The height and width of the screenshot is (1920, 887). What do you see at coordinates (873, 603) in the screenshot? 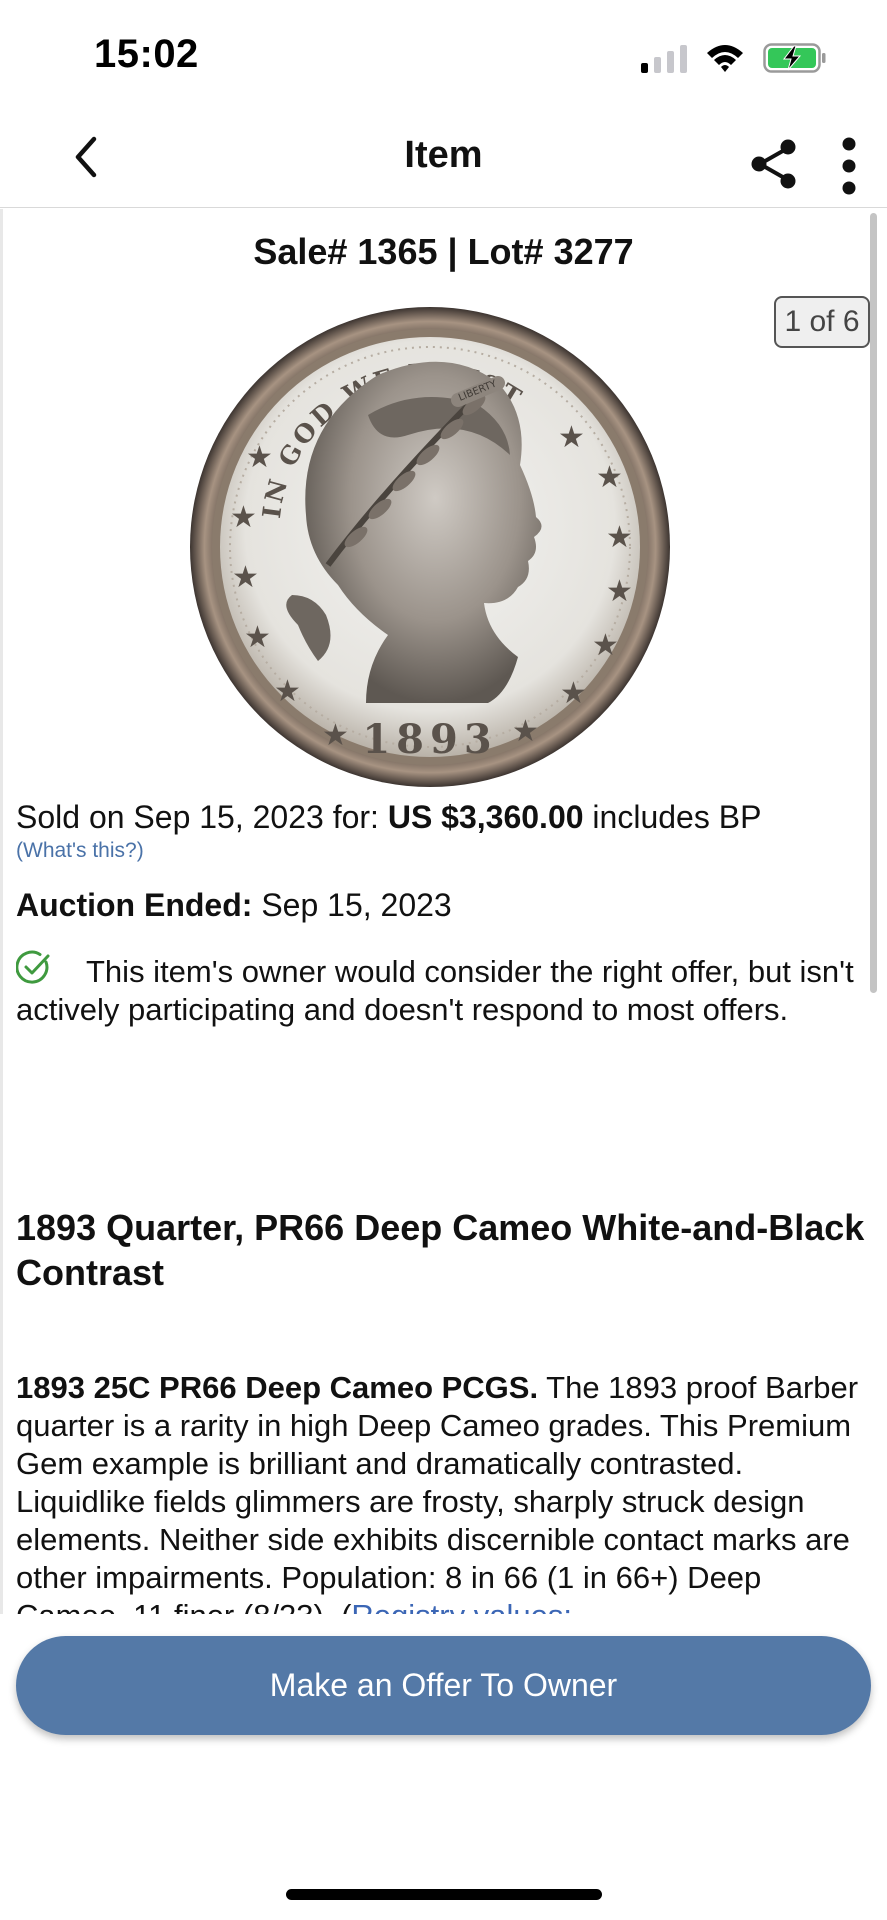
I see `scrollbar` at bounding box center [873, 603].